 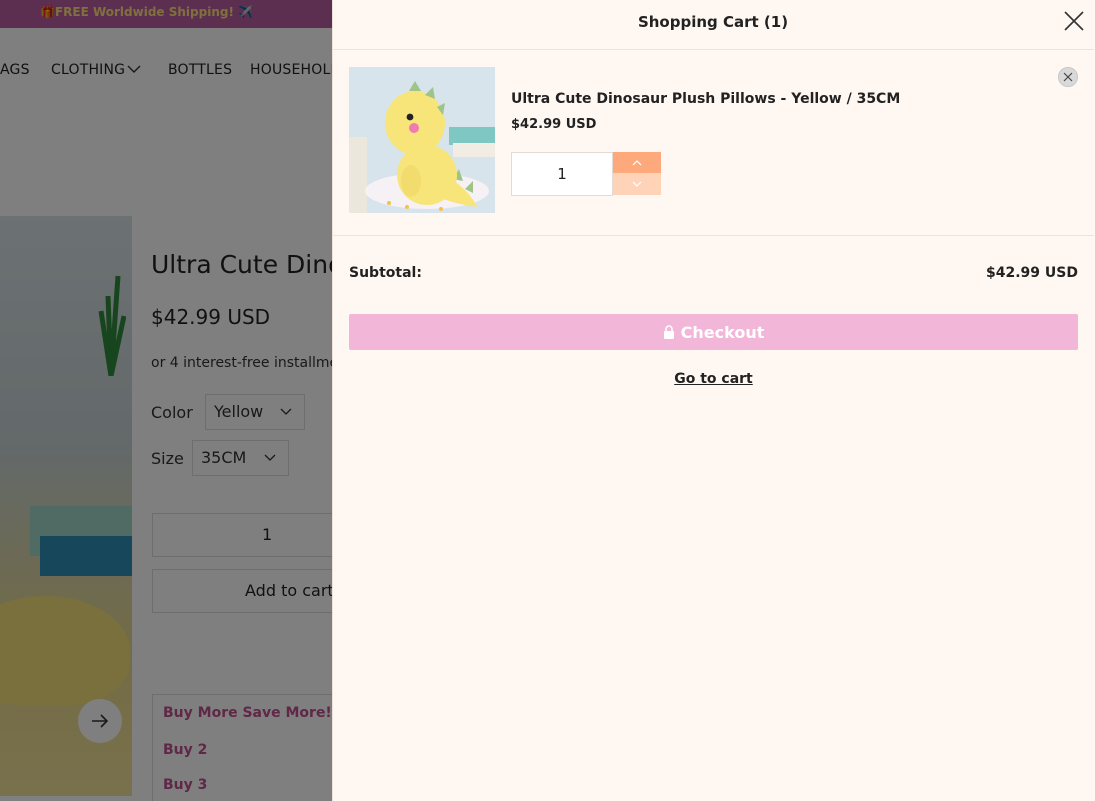 I want to click on dinosaur-plush-image, so click(x=422, y=140).